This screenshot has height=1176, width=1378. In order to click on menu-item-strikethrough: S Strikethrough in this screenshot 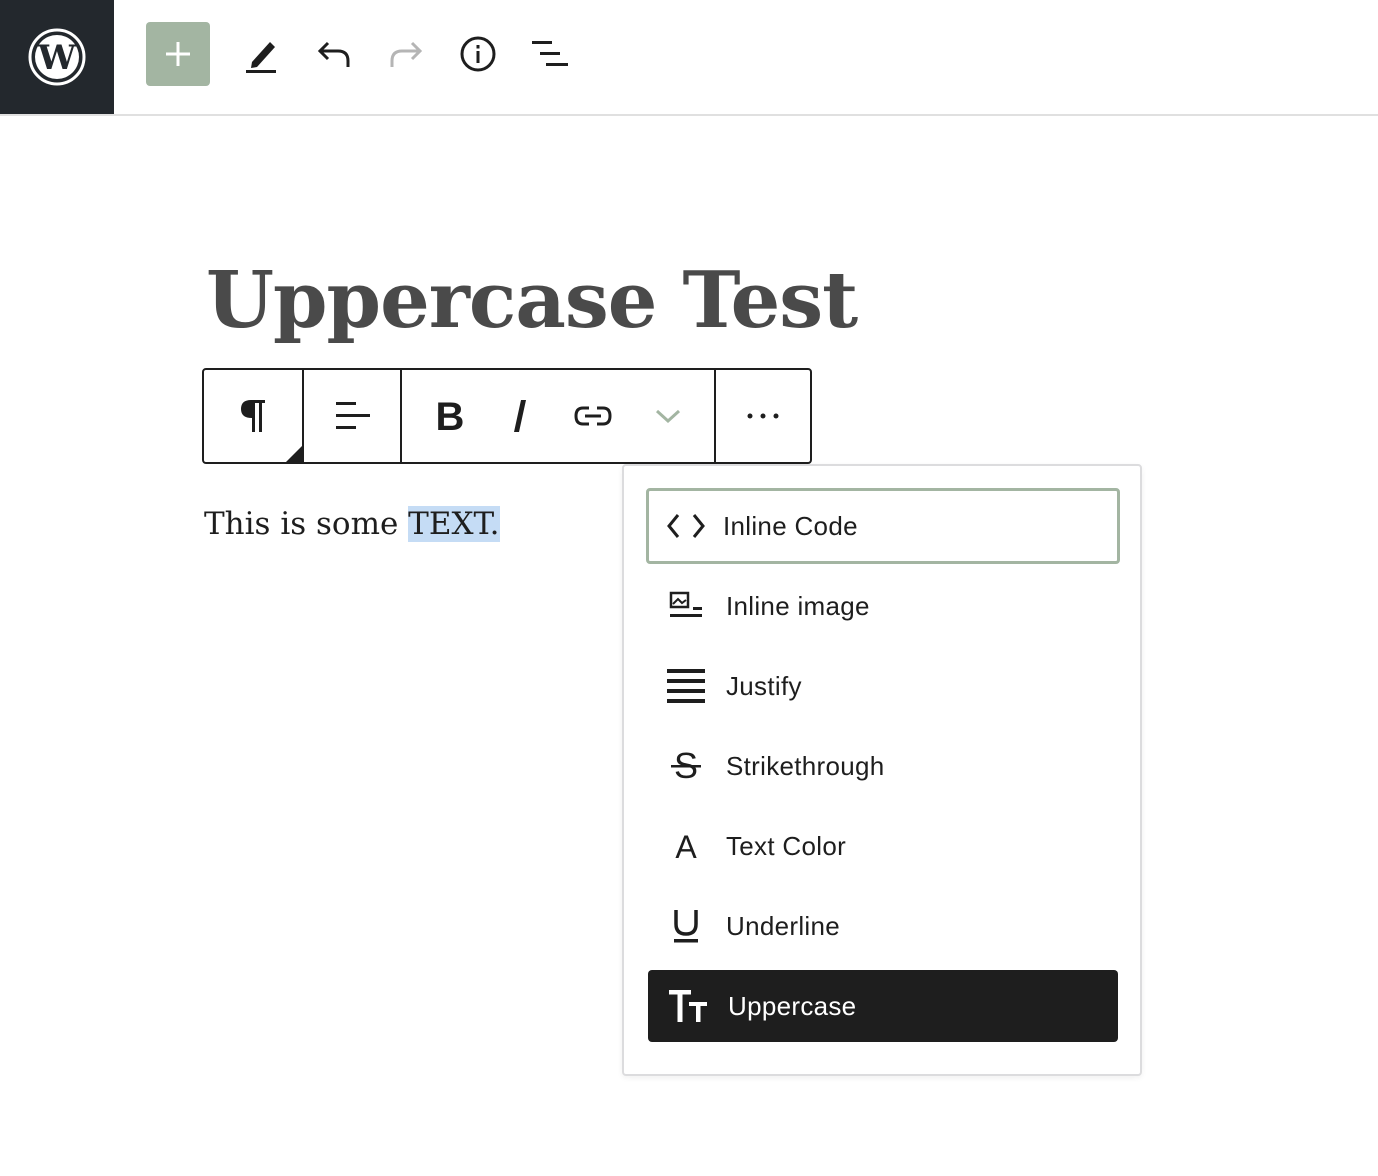, I will do `click(883, 766)`.